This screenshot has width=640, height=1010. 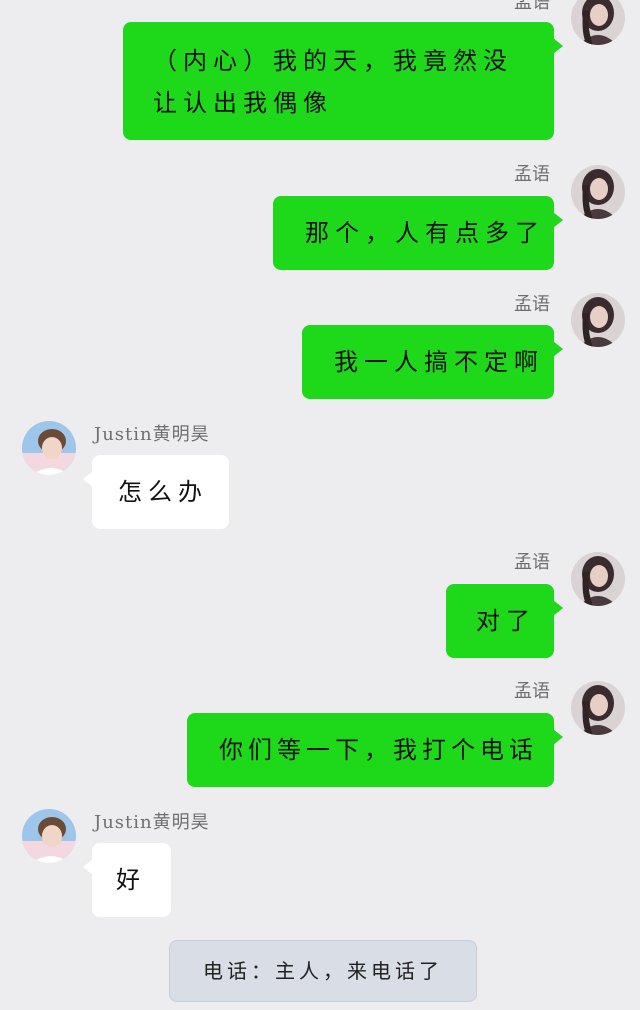 What do you see at coordinates (425, 233) in the screenshot?
I see `message-text: 那个，人有点多了` at bounding box center [425, 233].